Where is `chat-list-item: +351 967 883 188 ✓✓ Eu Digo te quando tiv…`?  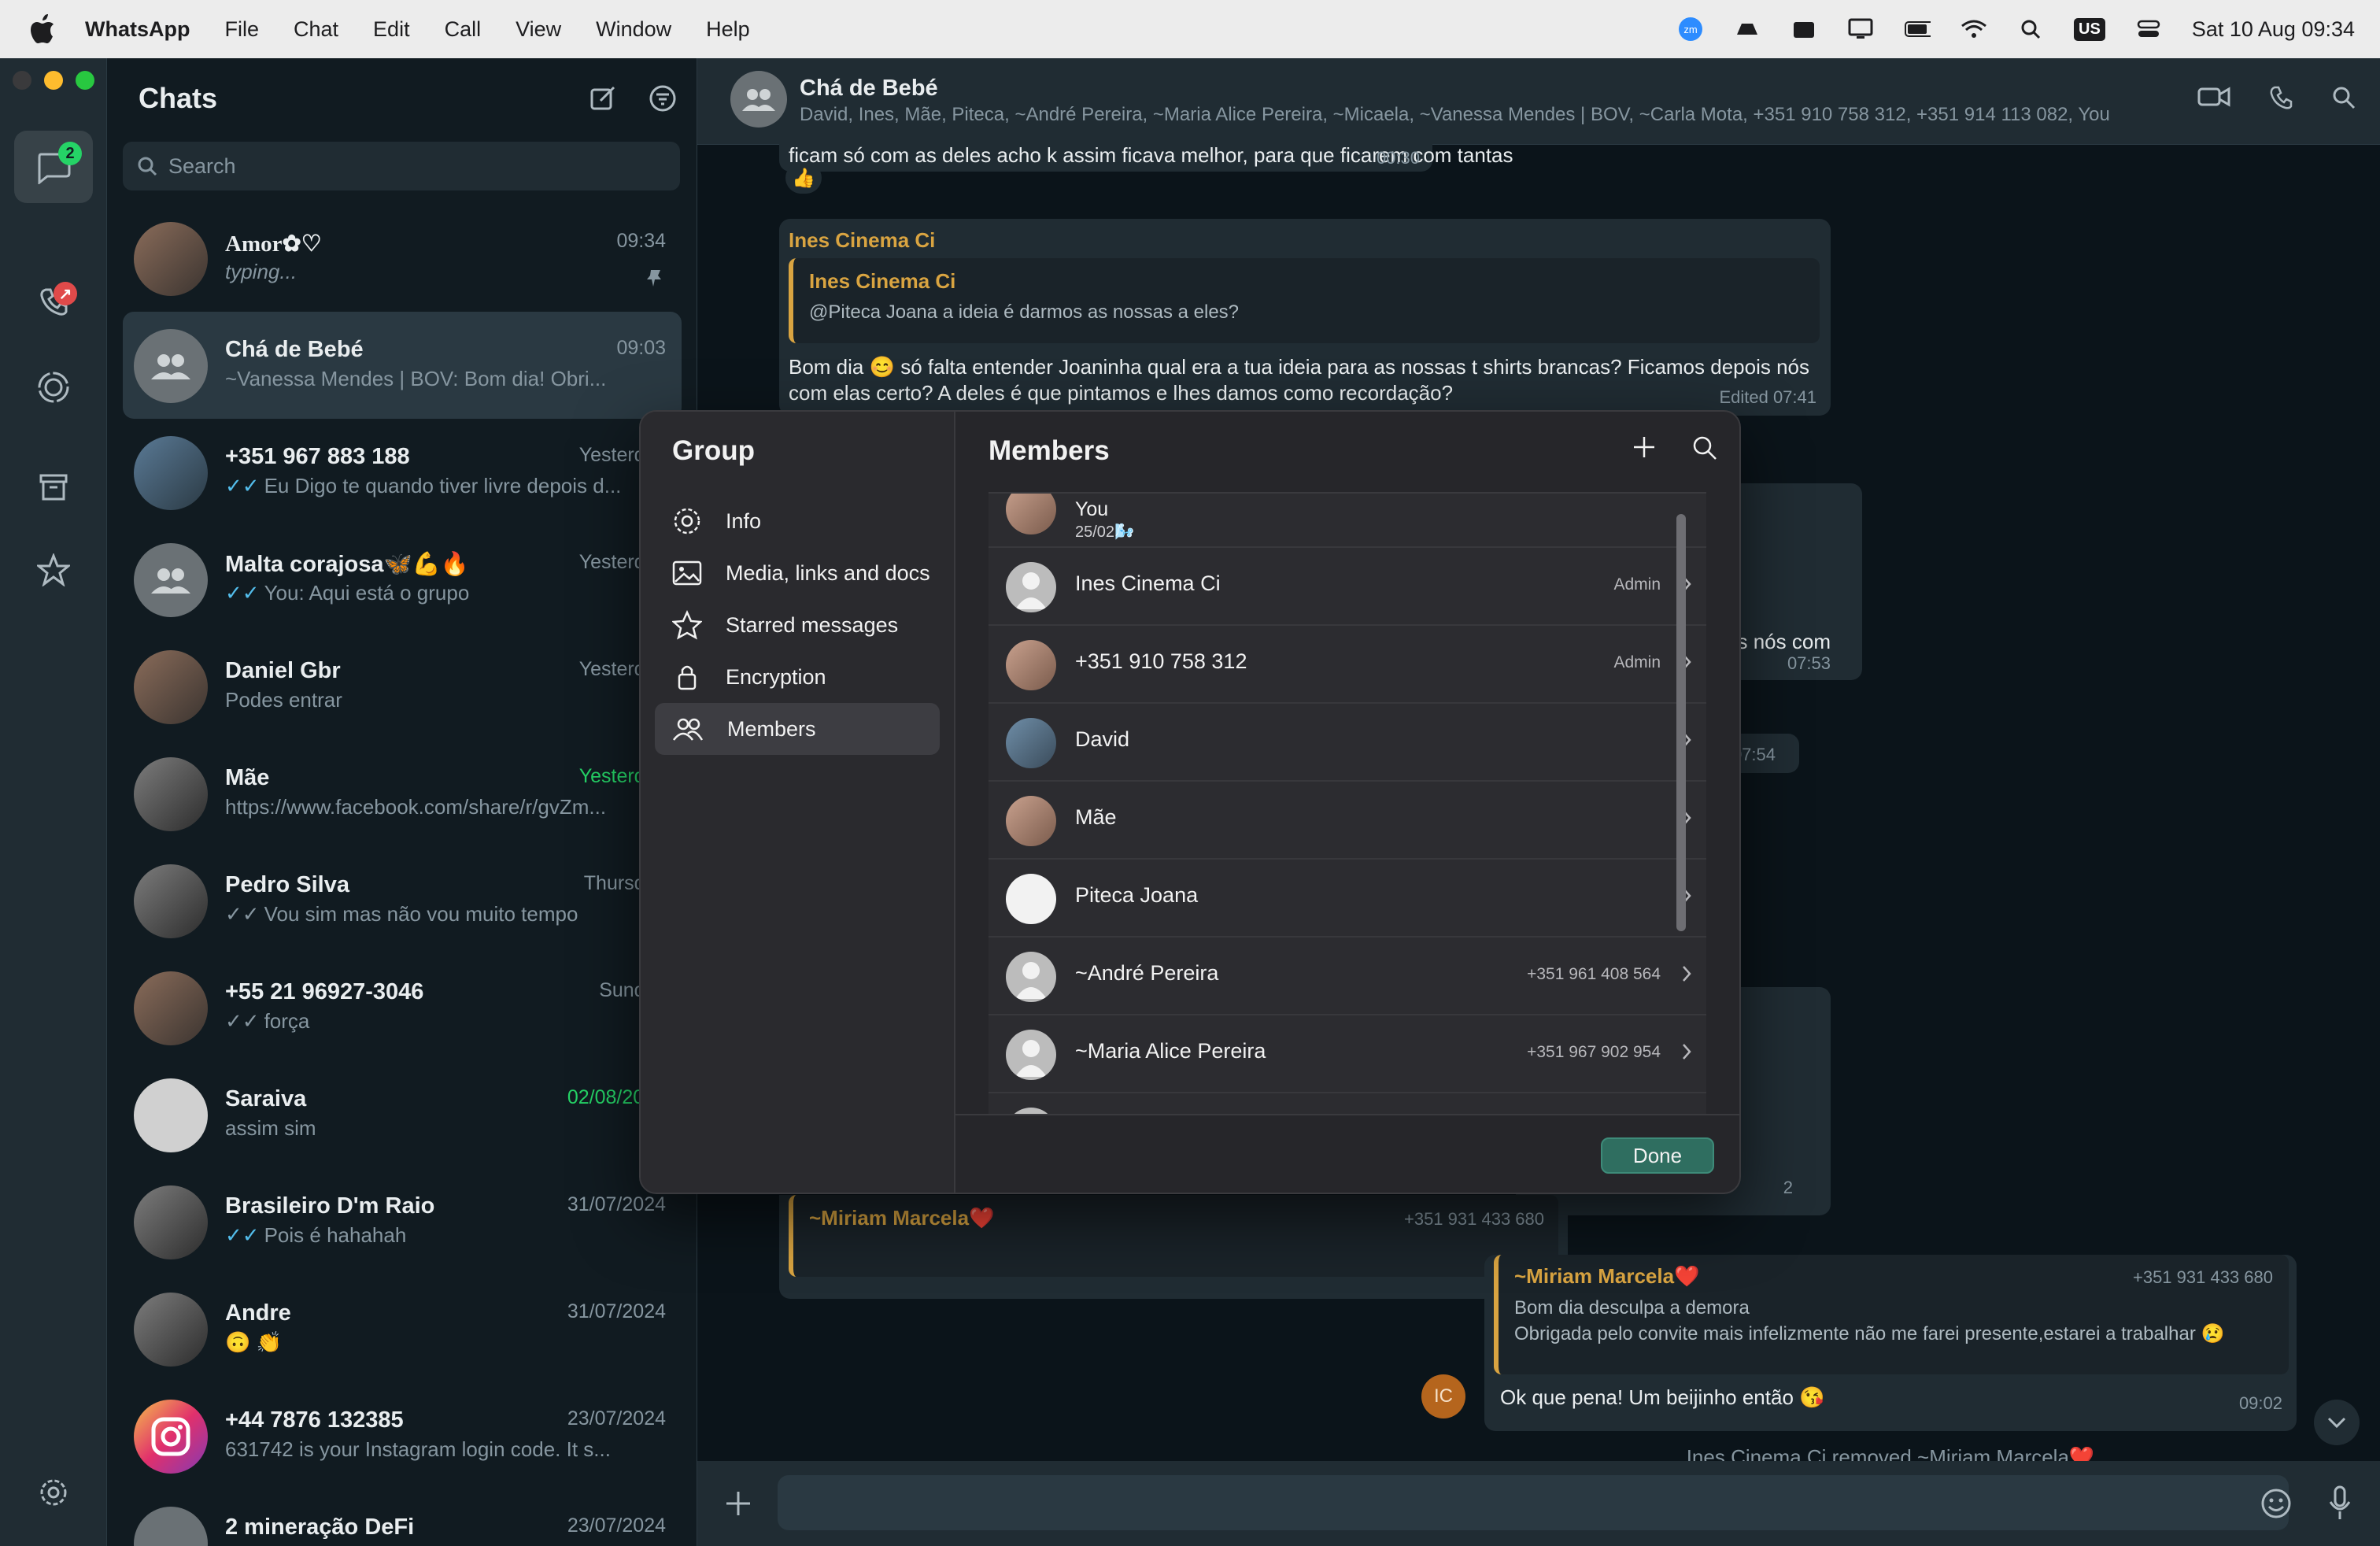 chat-list-item: +351 967 883 188 ✓✓ Eu Digo te quando tiv… is located at coordinates (402, 473).